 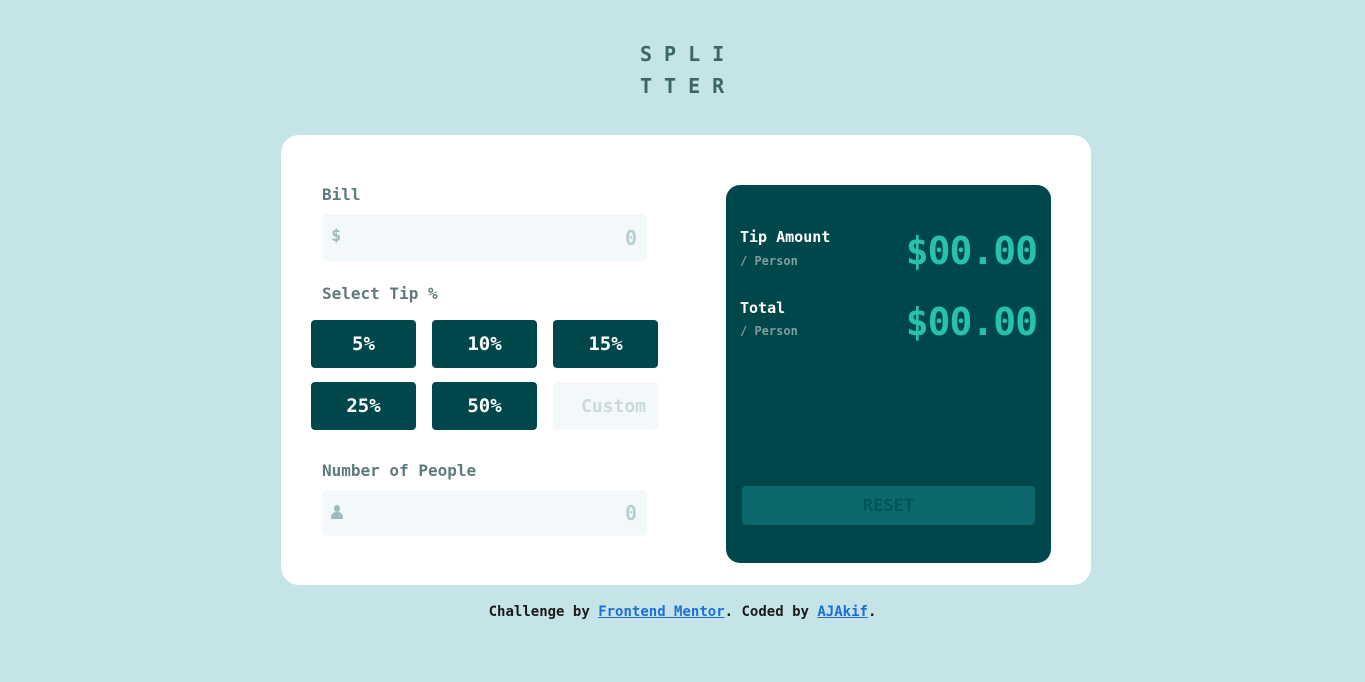 What do you see at coordinates (690, 70) in the screenshot?
I see `app-logo: SPLI TTER` at bounding box center [690, 70].